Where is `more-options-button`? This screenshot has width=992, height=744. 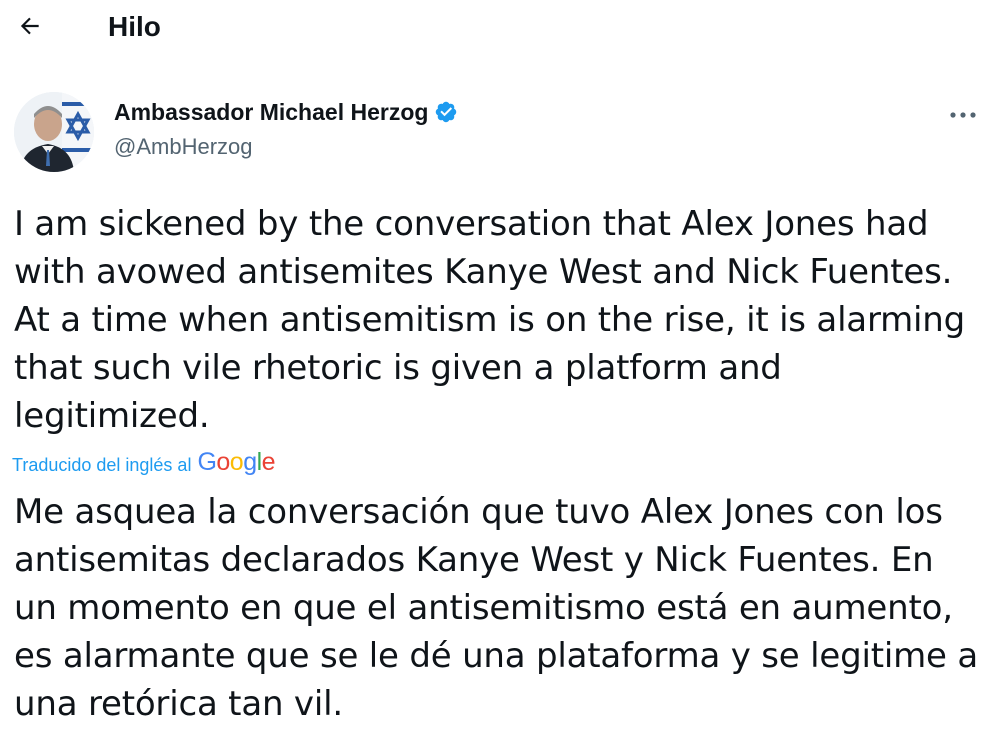 more-options-button is located at coordinates (963, 115).